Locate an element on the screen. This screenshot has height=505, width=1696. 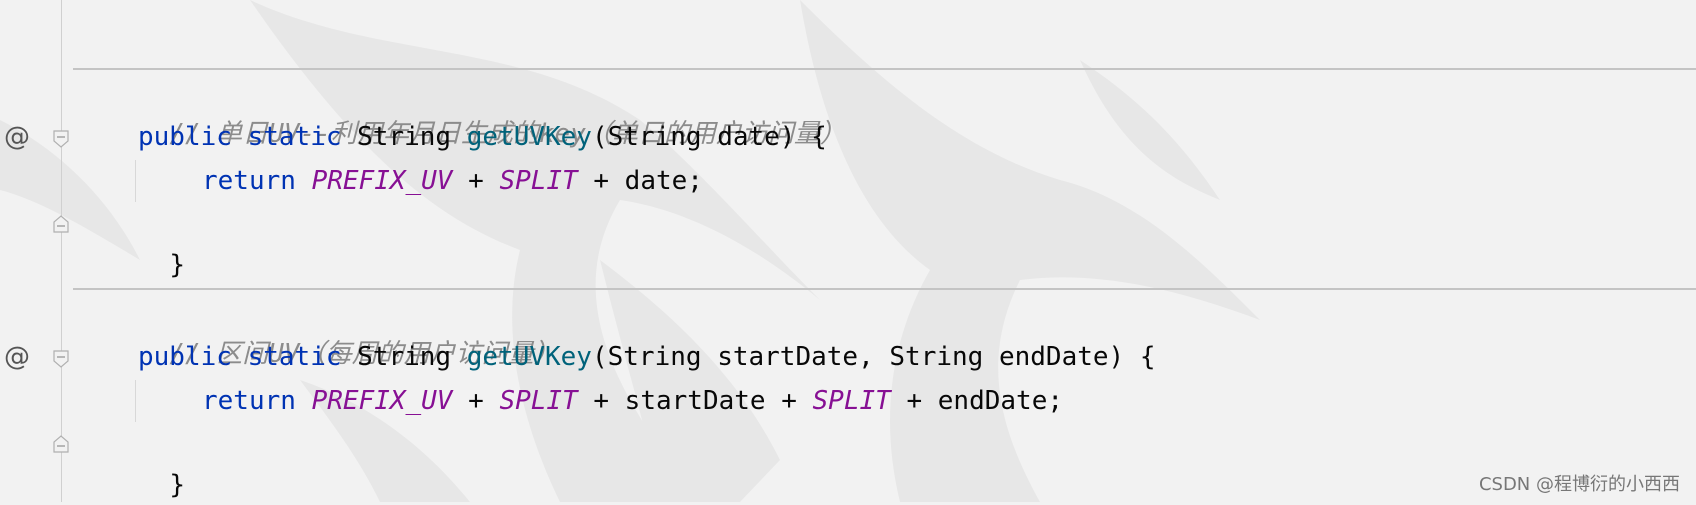
expression-middle: + startDate + is located at coordinates (695, 401).